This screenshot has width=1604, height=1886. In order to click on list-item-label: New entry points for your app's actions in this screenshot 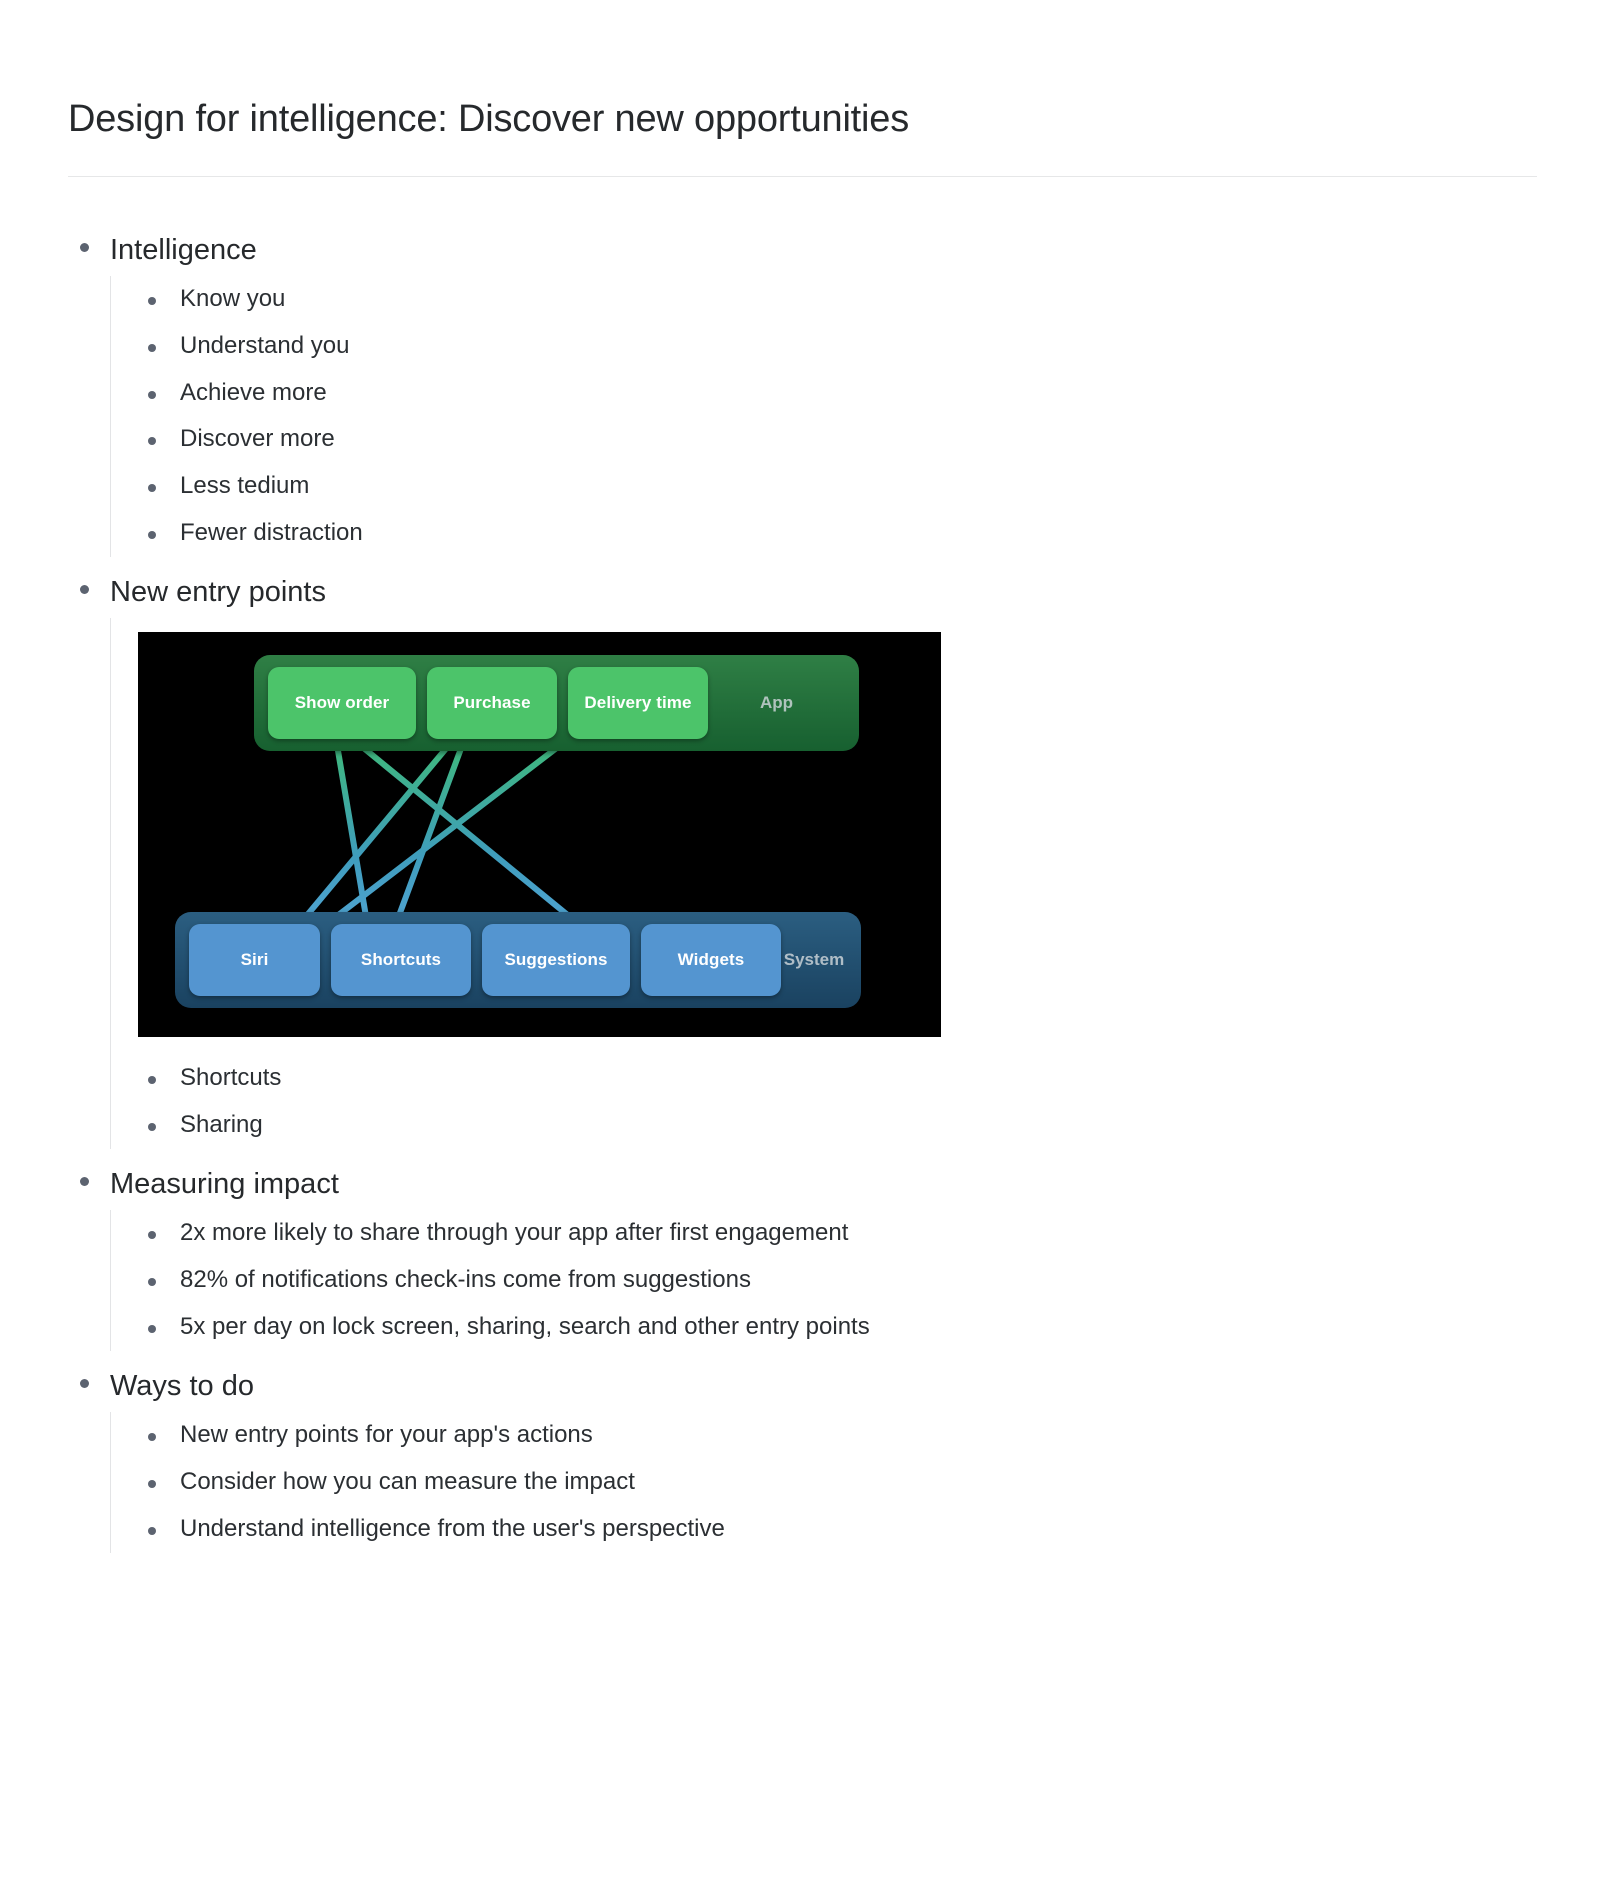, I will do `click(386, 1435)`.